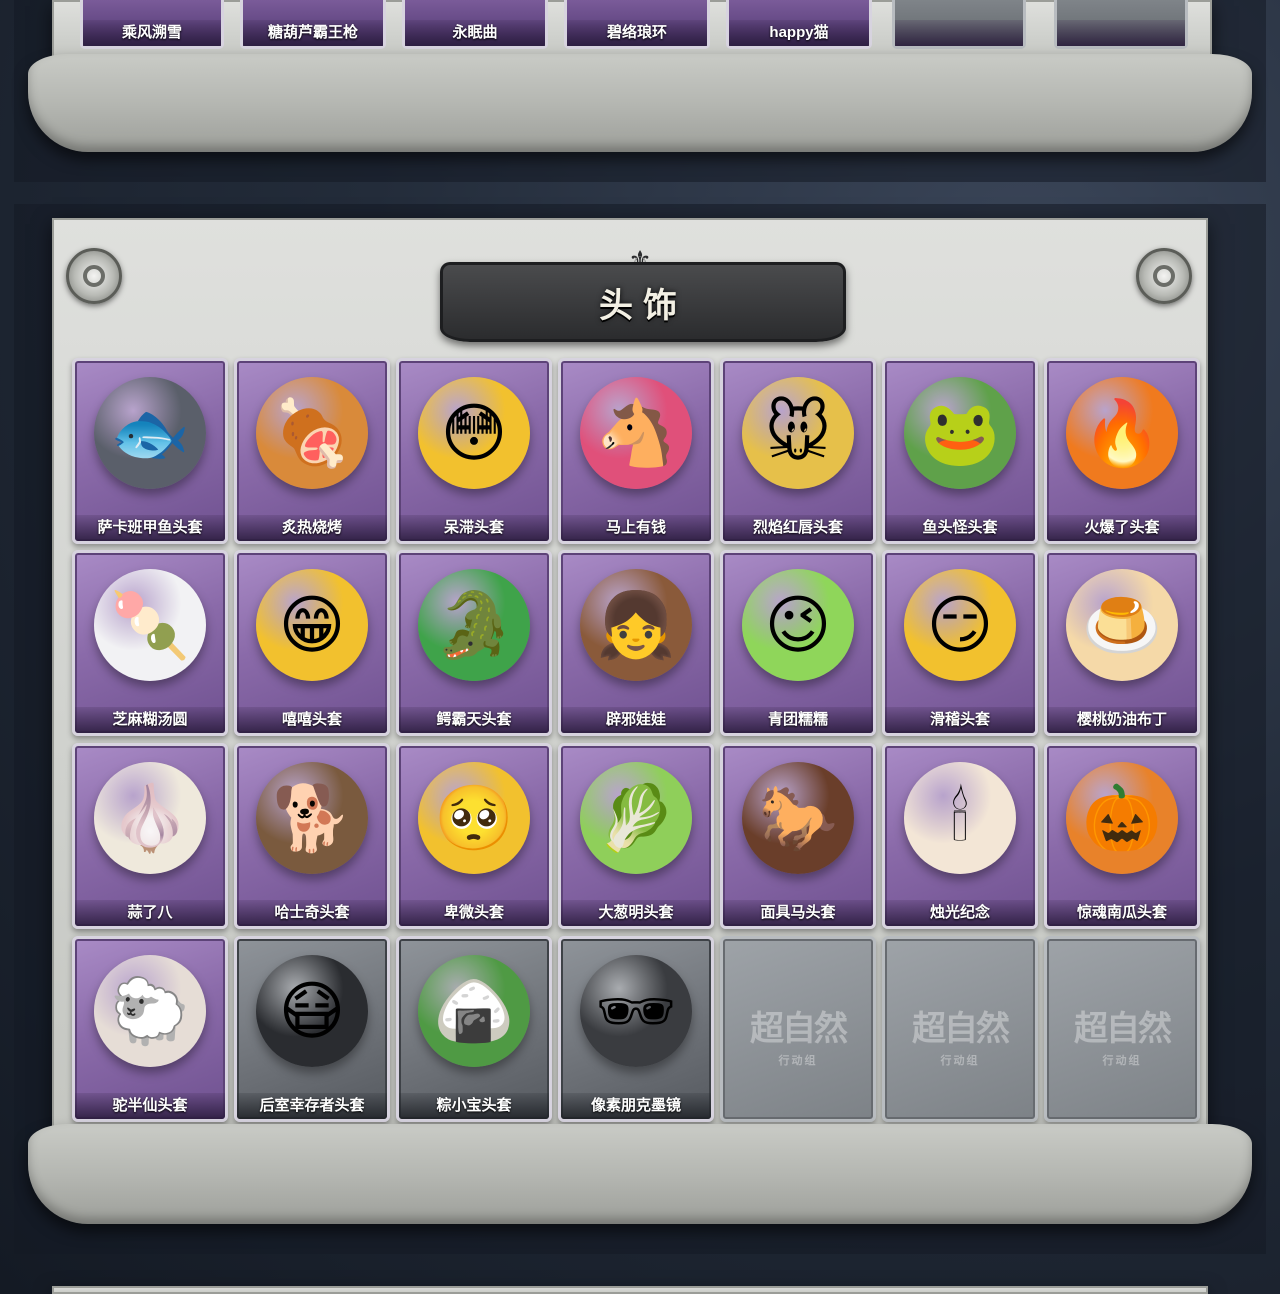 Image resolution: width=1280 pixels, height=1294 pixels. Describe the element at coordinates (1122, 433) in the screenshot. I see `fireball-icon: 🔥` at that location.